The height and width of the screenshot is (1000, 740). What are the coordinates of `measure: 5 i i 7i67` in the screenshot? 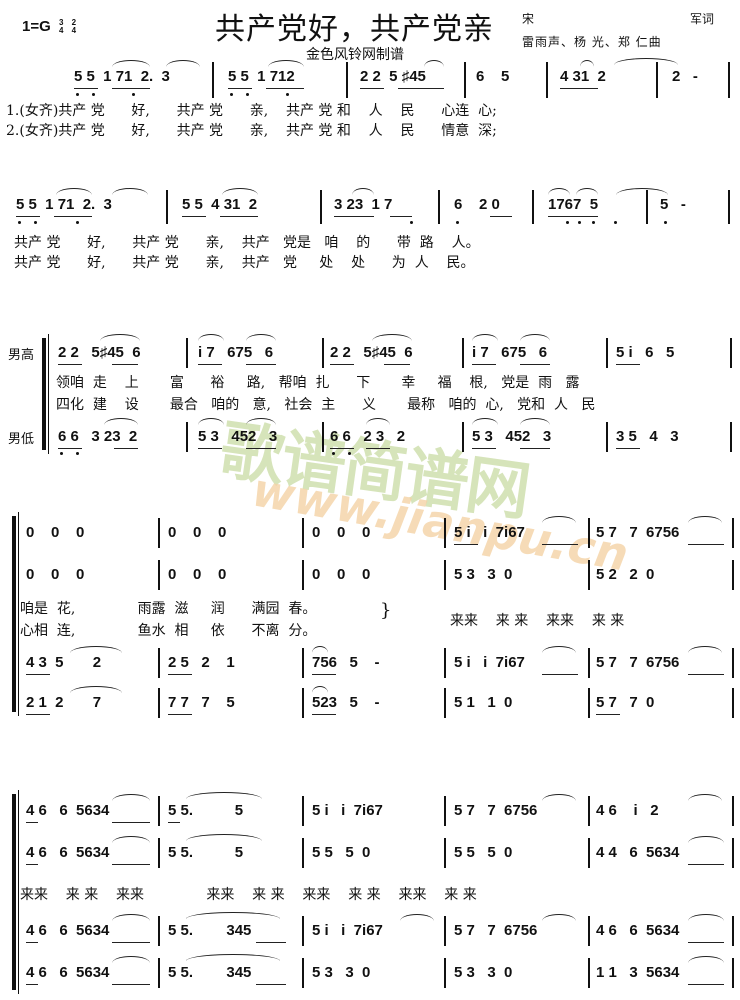 It's located at (489, 662).